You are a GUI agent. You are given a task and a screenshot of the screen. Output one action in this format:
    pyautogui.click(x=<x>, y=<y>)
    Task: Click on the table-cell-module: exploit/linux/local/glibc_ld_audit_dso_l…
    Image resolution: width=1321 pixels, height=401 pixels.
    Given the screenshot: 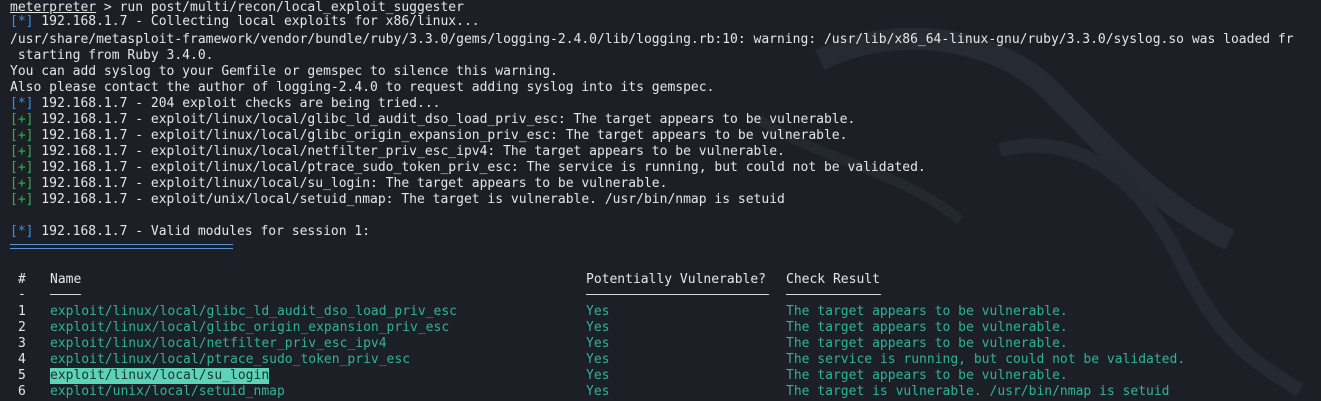 What is the action you would take?
    pyautogui.click(x=253, y=312)
    